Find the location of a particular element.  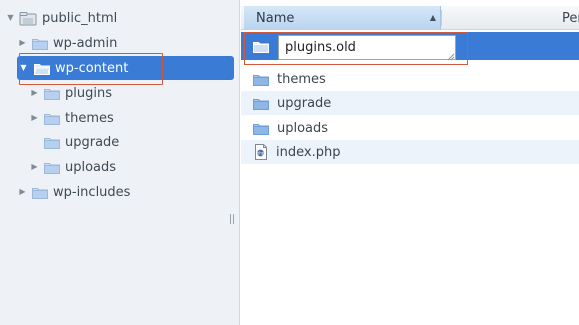

list-item-label: uploads is located at coordinates (303, 128).